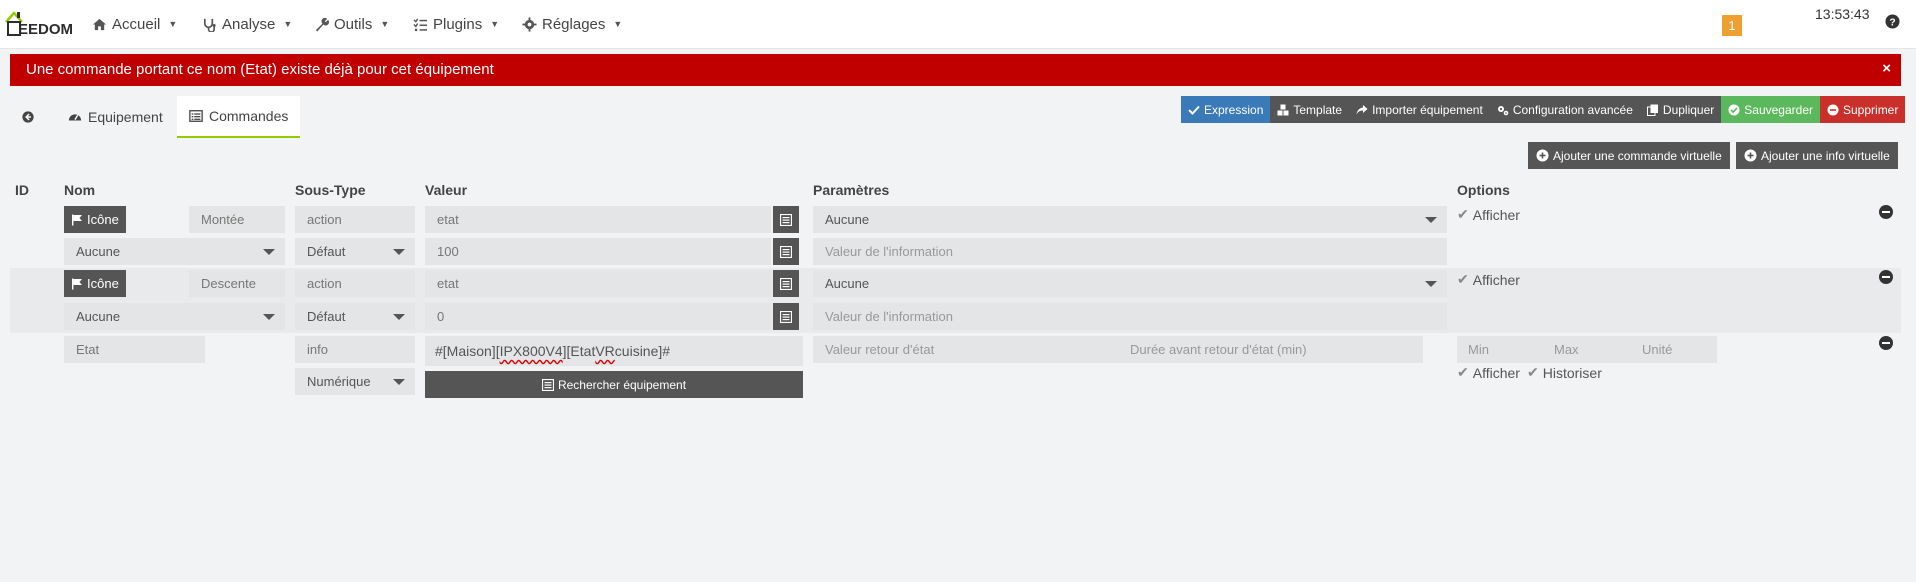 The image size is (1916, 582). I want to click on historiser-checkbox: ✔ Historiser, so click(1564, 372).